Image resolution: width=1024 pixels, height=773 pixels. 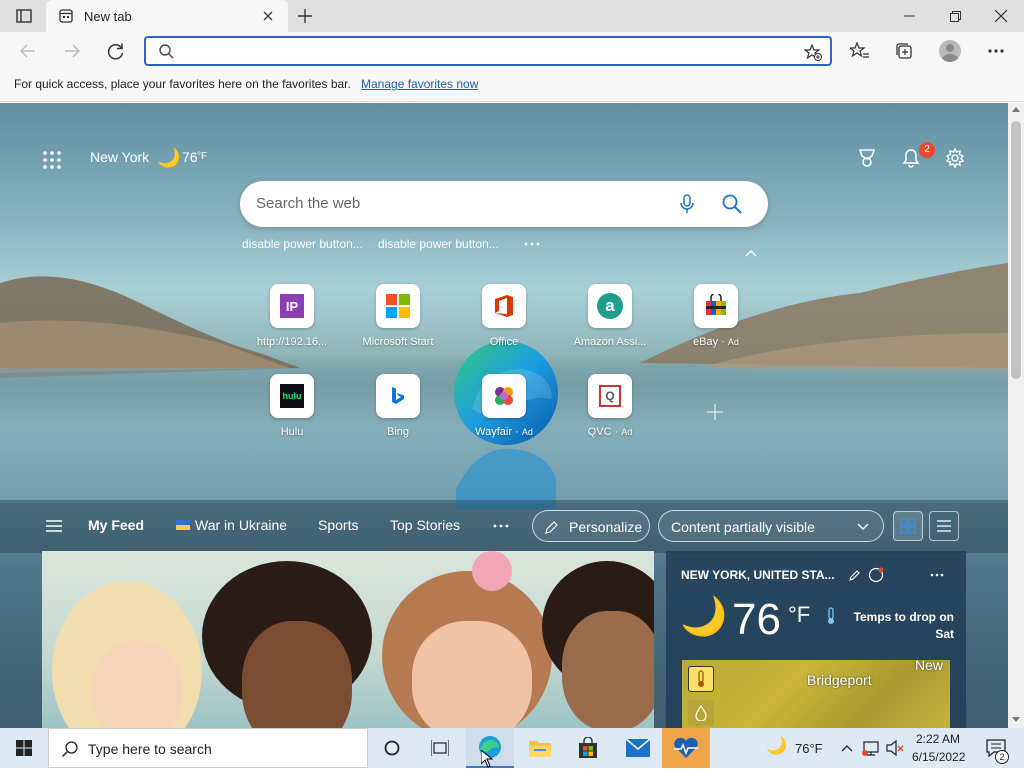 What do you see at coordinates (950, 51) in the screenshot?
I see `profile-avatar` at bounding box center [950, 51].